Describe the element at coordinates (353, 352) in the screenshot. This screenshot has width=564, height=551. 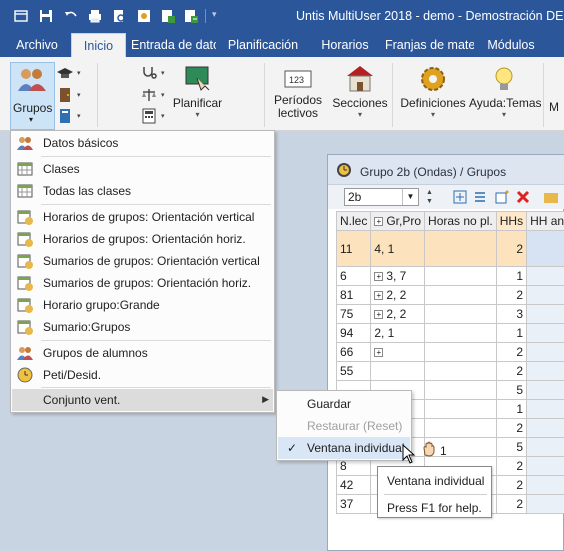
I see `cell-nlec: 66` at that location.